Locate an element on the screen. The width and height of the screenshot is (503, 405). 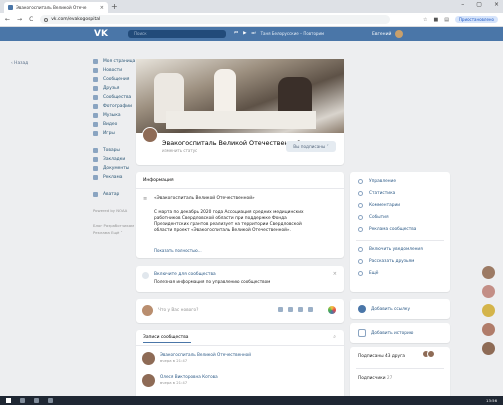
add-story-label: Добавить историю is located at coordinates (392, 333).